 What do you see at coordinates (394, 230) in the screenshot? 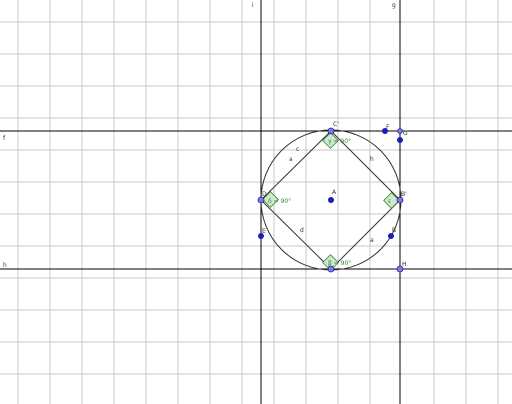
I see `point-b-label: B` at bounding box center [394, 230].